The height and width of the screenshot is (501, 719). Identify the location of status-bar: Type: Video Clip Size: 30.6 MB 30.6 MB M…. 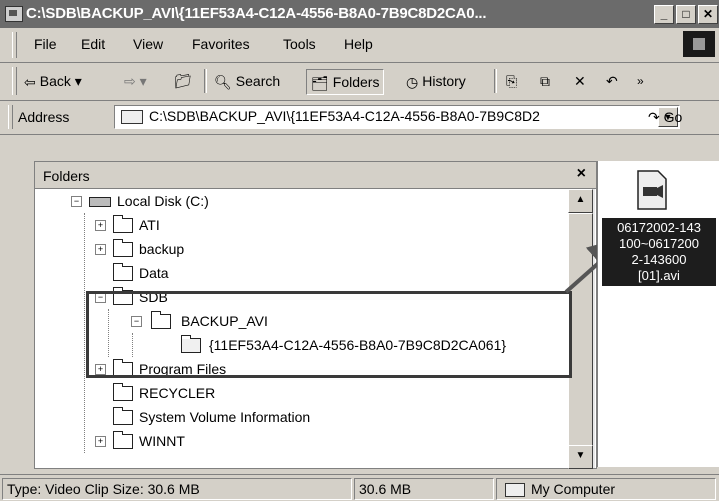
(359, 487).